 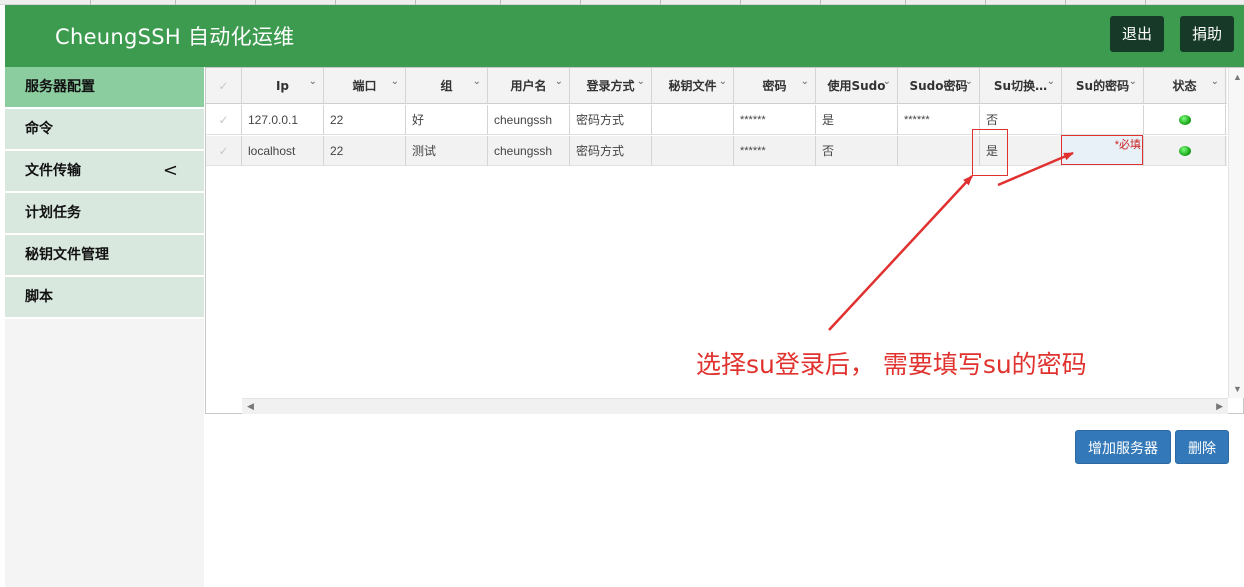 I want to click on top-navbar: CheungSSH 自动化运维 退出 捐助, so click(x=624, y=36).